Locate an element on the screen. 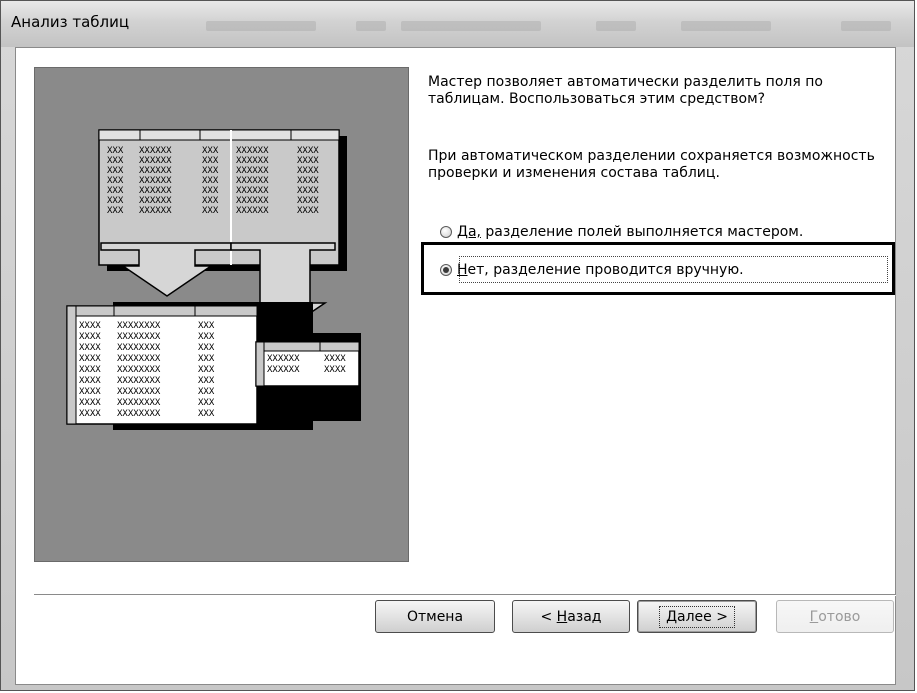 The image size is (917, 693). title-bar: Анализ таблиц is located at coordinates (457, 24).